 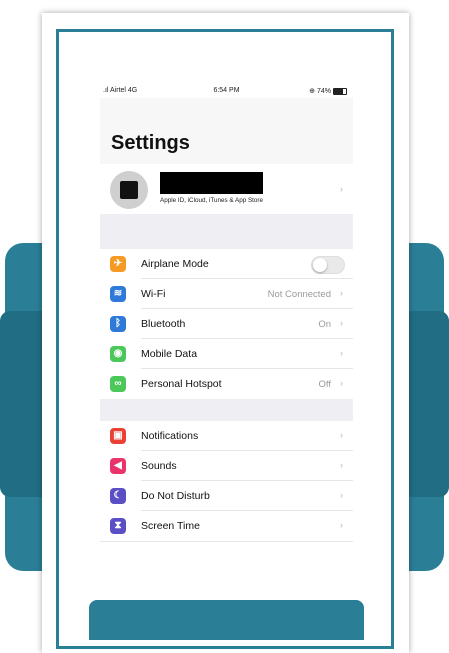 I want to click on settings-row-notifications: ▣ Notifications ›, so click(x=226, y=436).